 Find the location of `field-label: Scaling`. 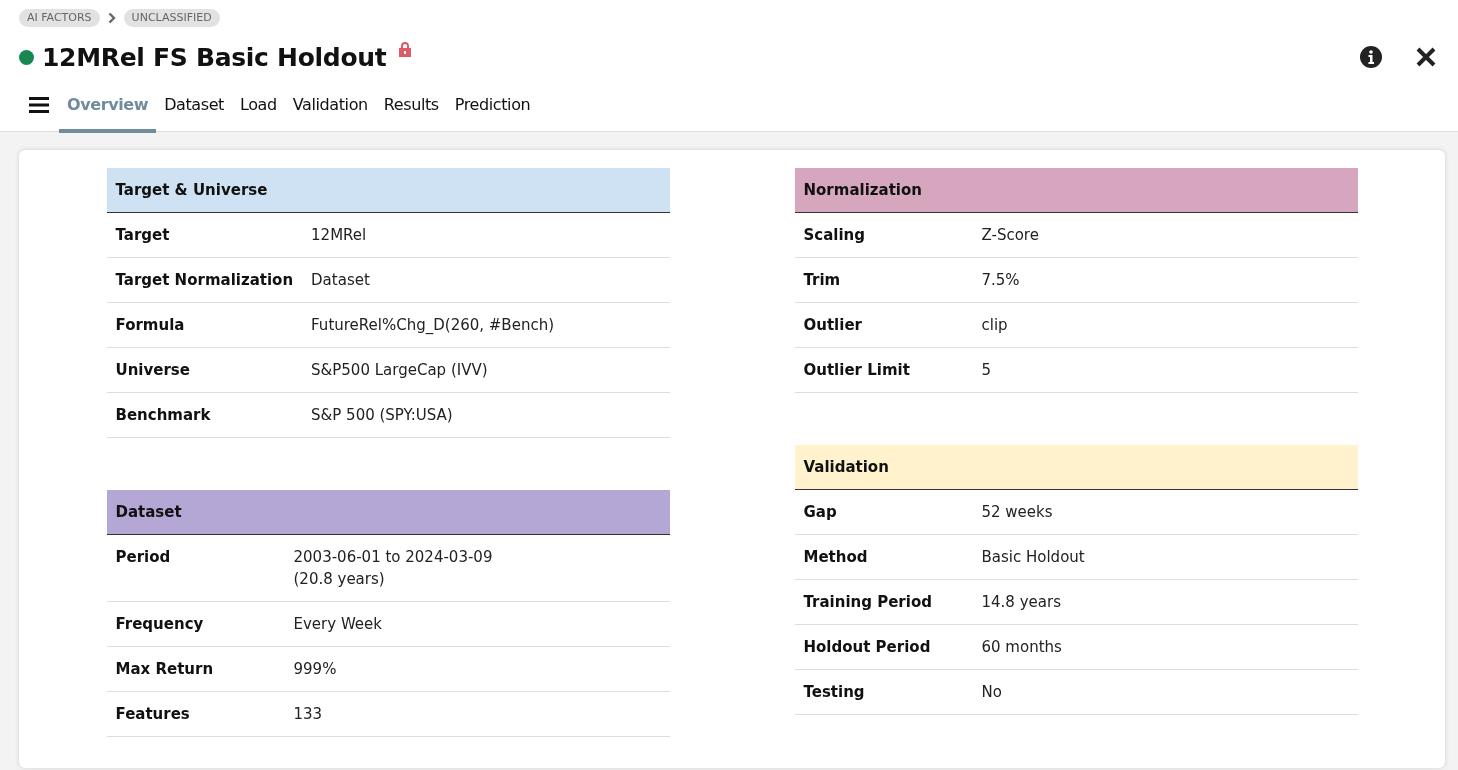

field-label: Scaling is located at coordinates (883, 235).